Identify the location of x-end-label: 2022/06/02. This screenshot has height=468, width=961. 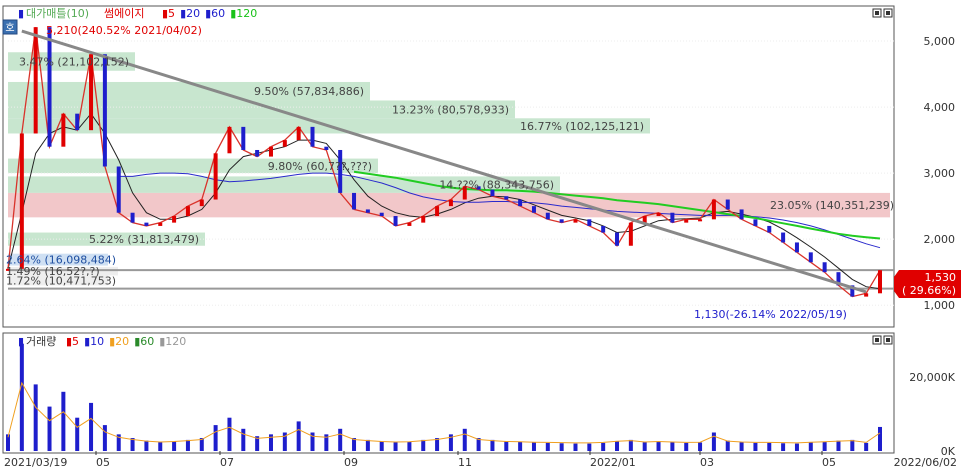
(925, 462).